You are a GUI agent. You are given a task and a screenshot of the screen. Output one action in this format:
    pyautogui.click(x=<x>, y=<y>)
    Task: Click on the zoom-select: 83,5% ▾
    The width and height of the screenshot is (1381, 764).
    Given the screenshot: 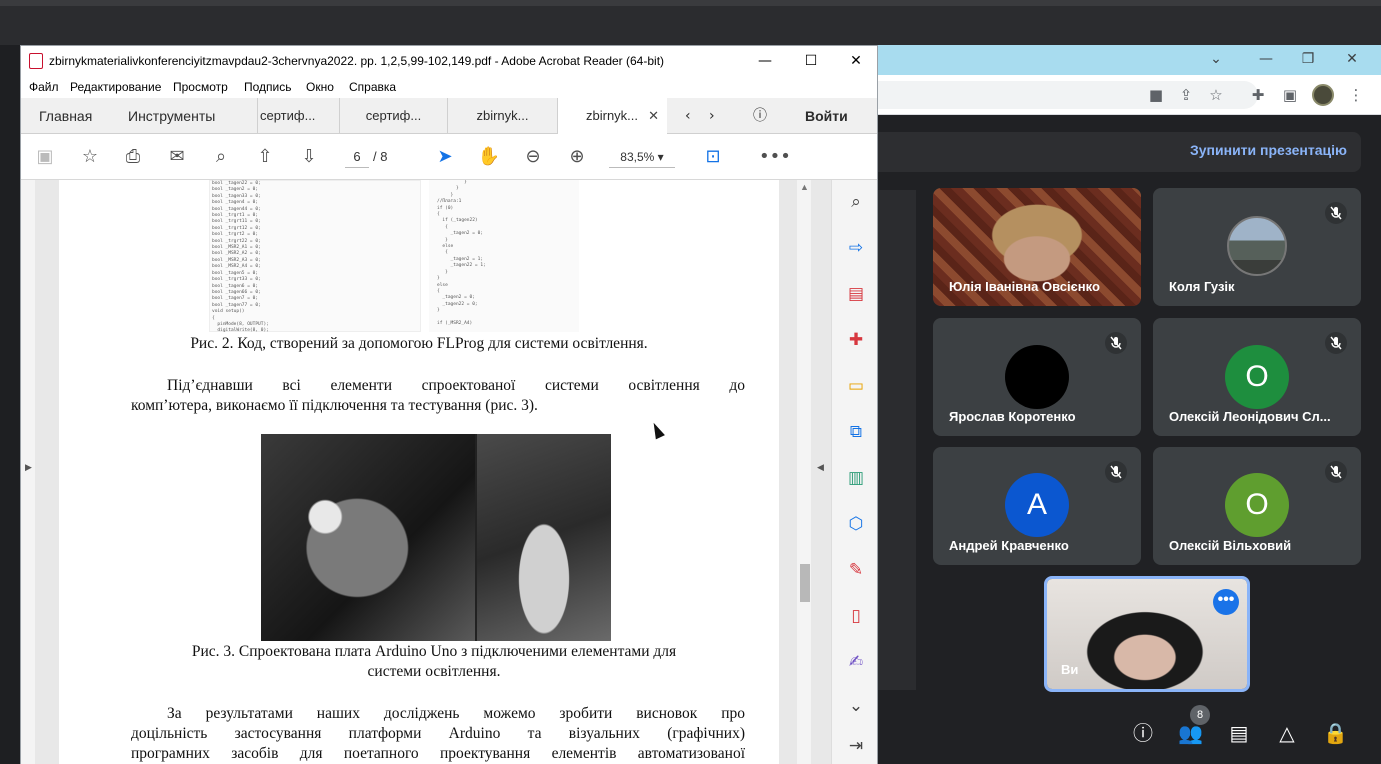 What is the action you would take?
    pyautogui.click(x=642, y=157)
    